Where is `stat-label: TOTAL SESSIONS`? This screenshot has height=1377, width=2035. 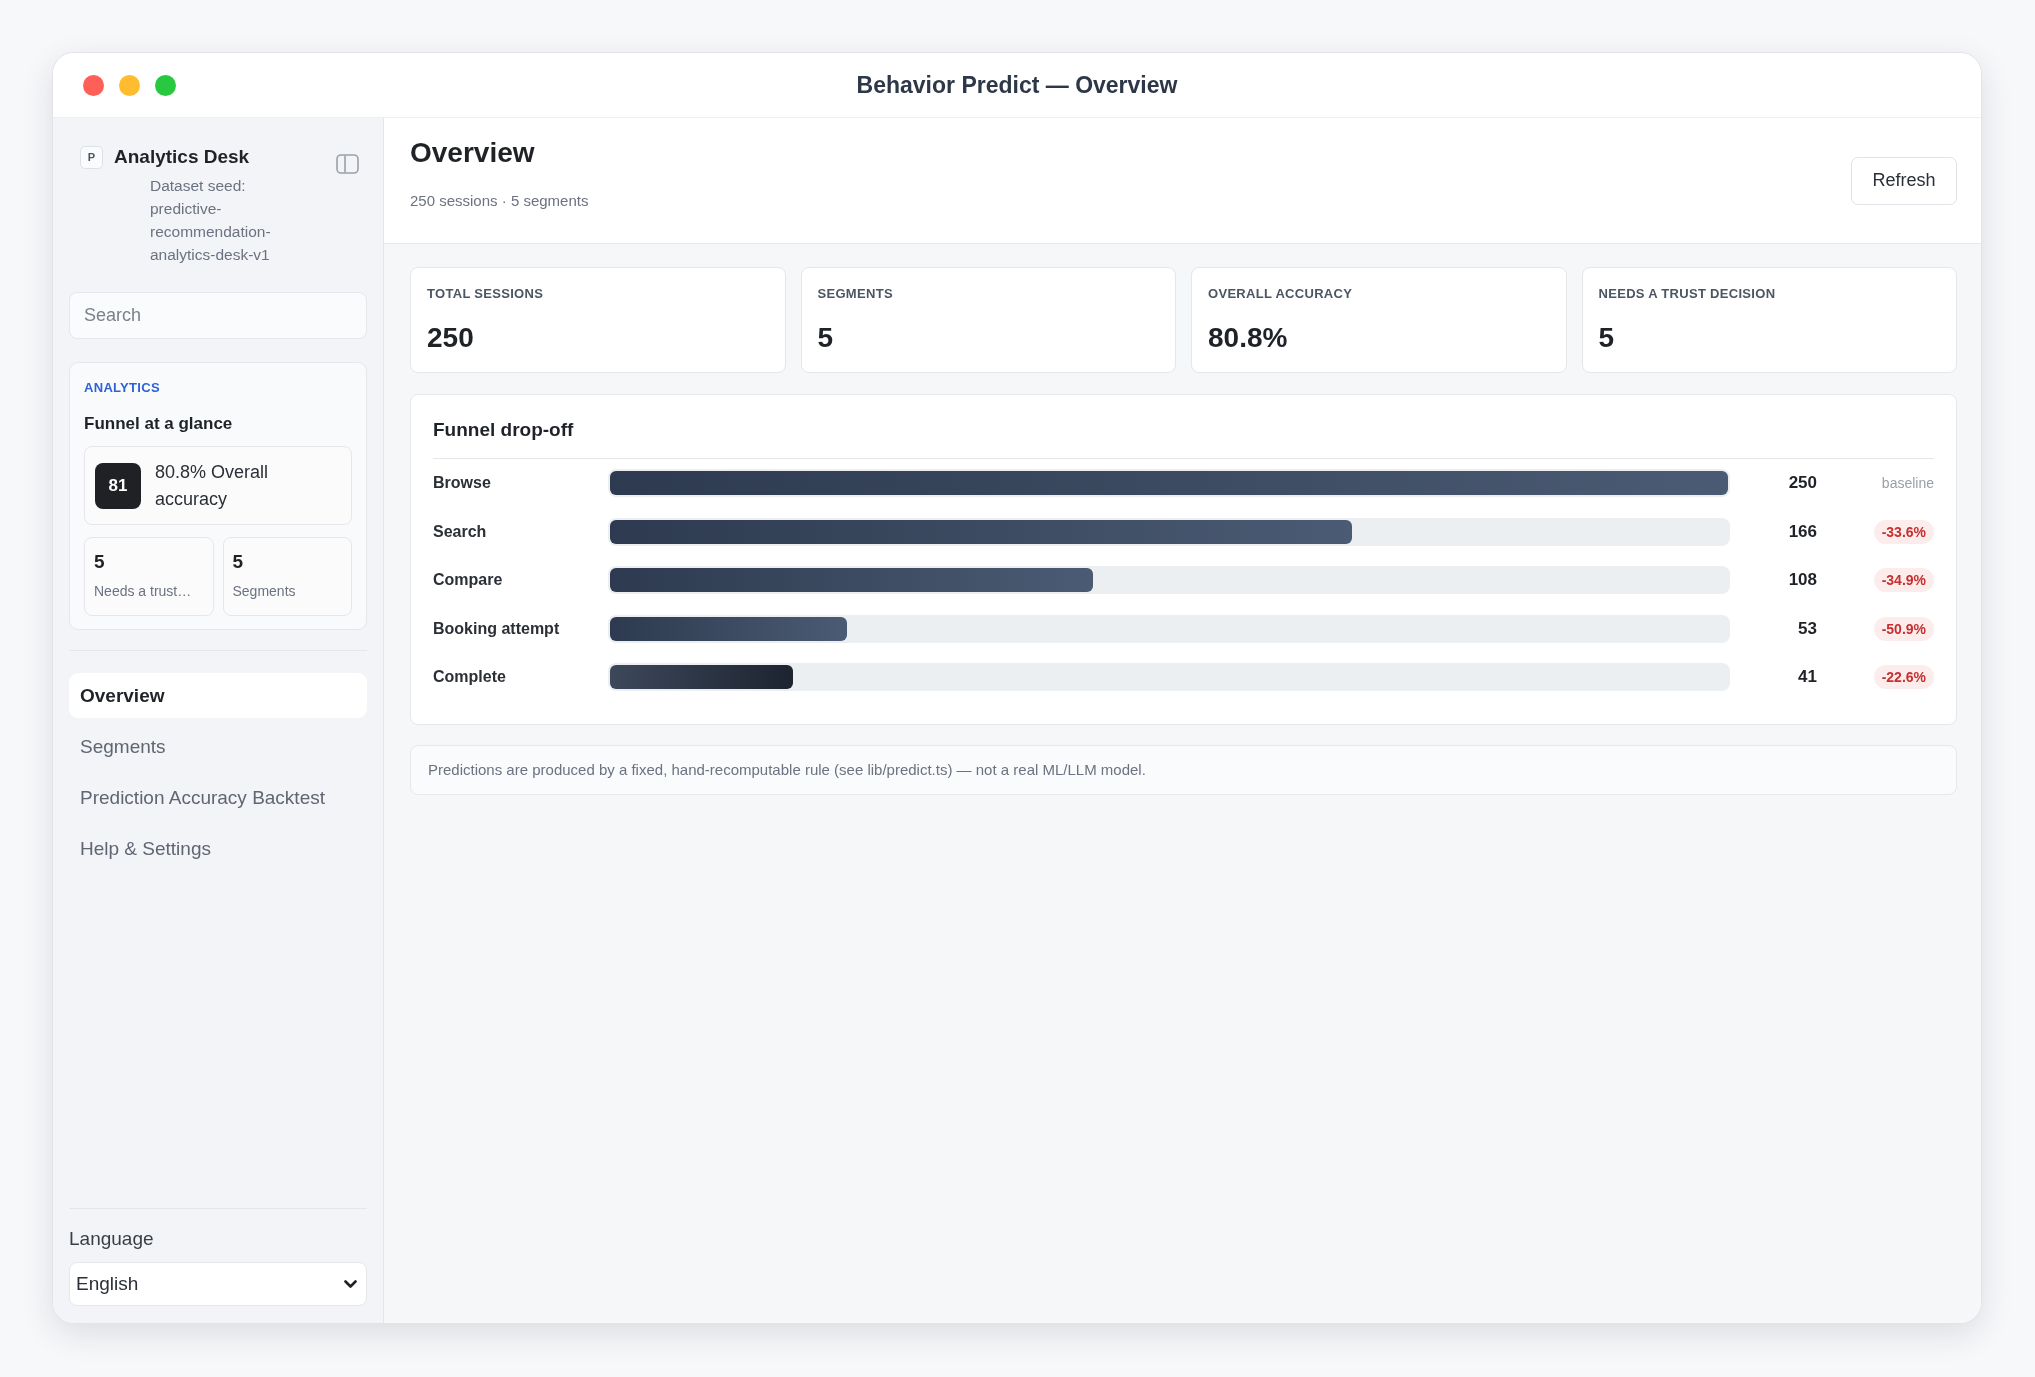 stat-label: TOTAL SESSIONS is located at coordinates (485, 294).